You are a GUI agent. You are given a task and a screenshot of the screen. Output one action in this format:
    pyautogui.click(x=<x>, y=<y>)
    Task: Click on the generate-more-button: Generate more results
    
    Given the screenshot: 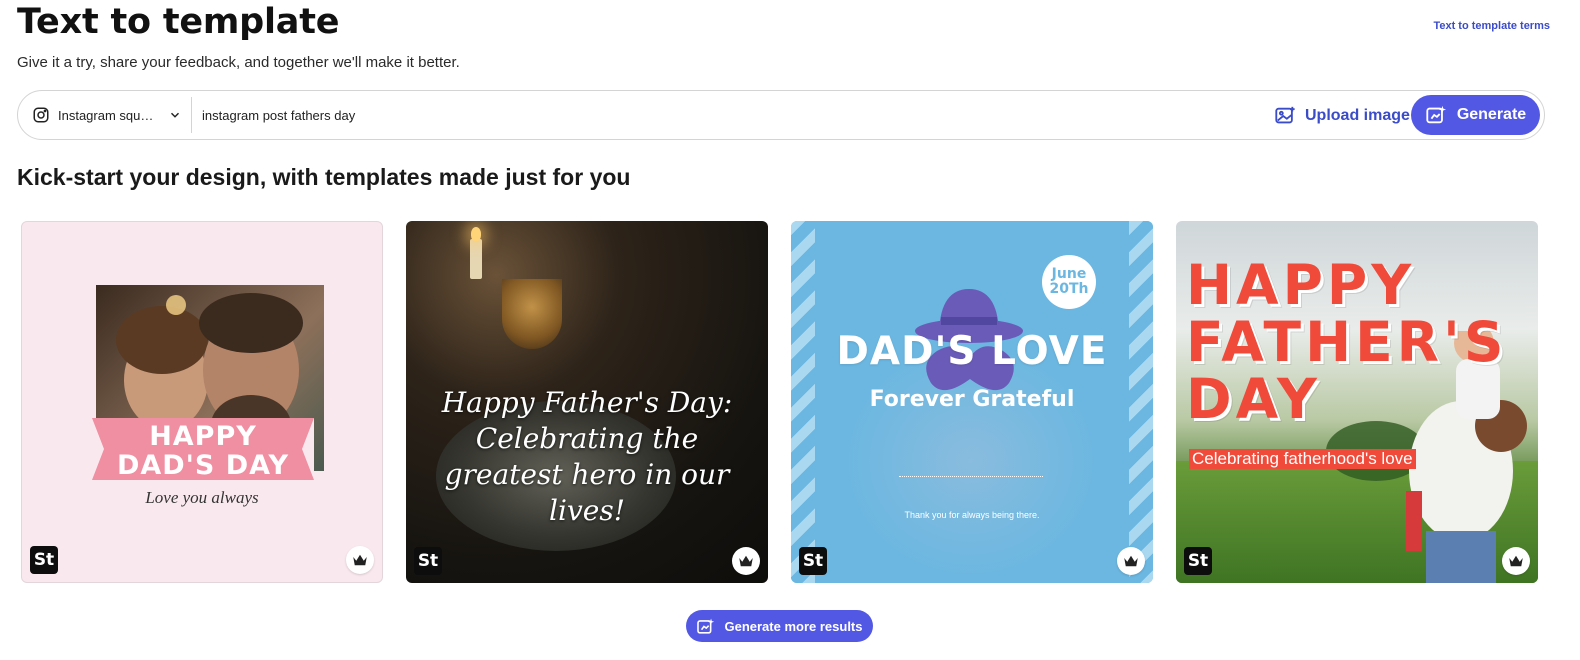 What is the action you would take?
    pyautogui.click(x=779, y=626)
    